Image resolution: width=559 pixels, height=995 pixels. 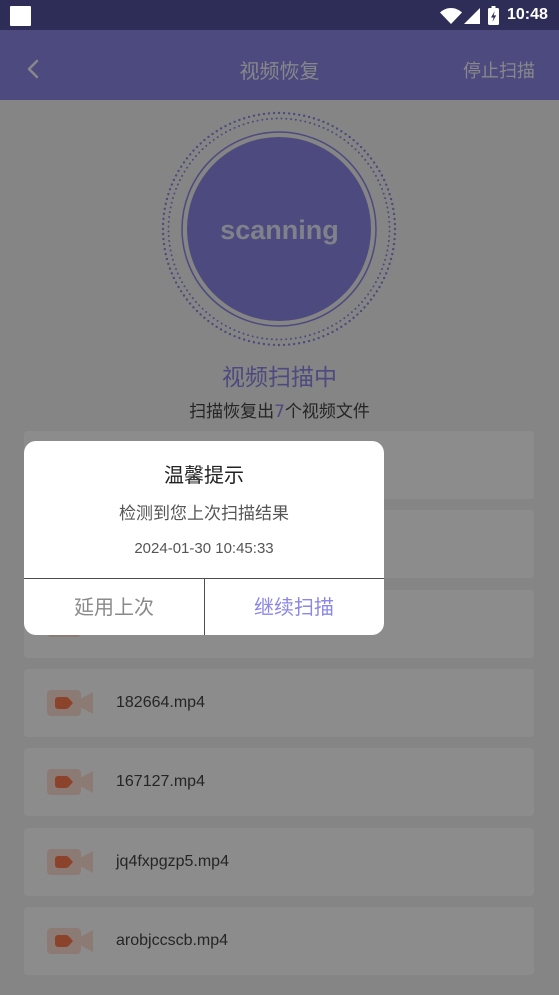 What do you see at coordinates (204, 475) in the screenshot?
I see `dialog-title: 温馨提示` at bounding box center [204, 475].